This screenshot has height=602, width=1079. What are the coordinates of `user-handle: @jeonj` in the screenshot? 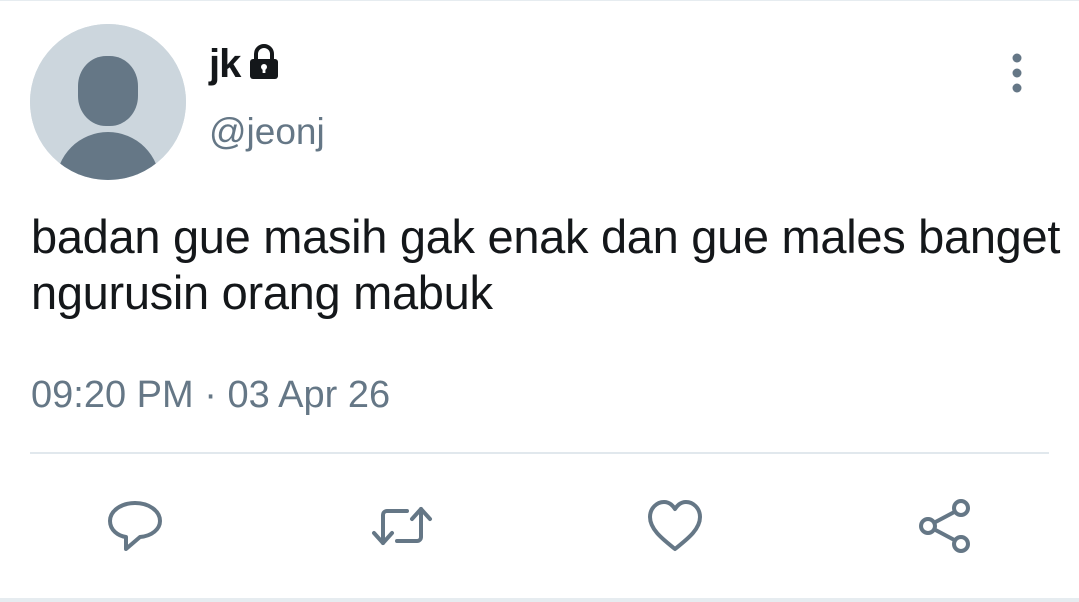 It's located at (267, 132).